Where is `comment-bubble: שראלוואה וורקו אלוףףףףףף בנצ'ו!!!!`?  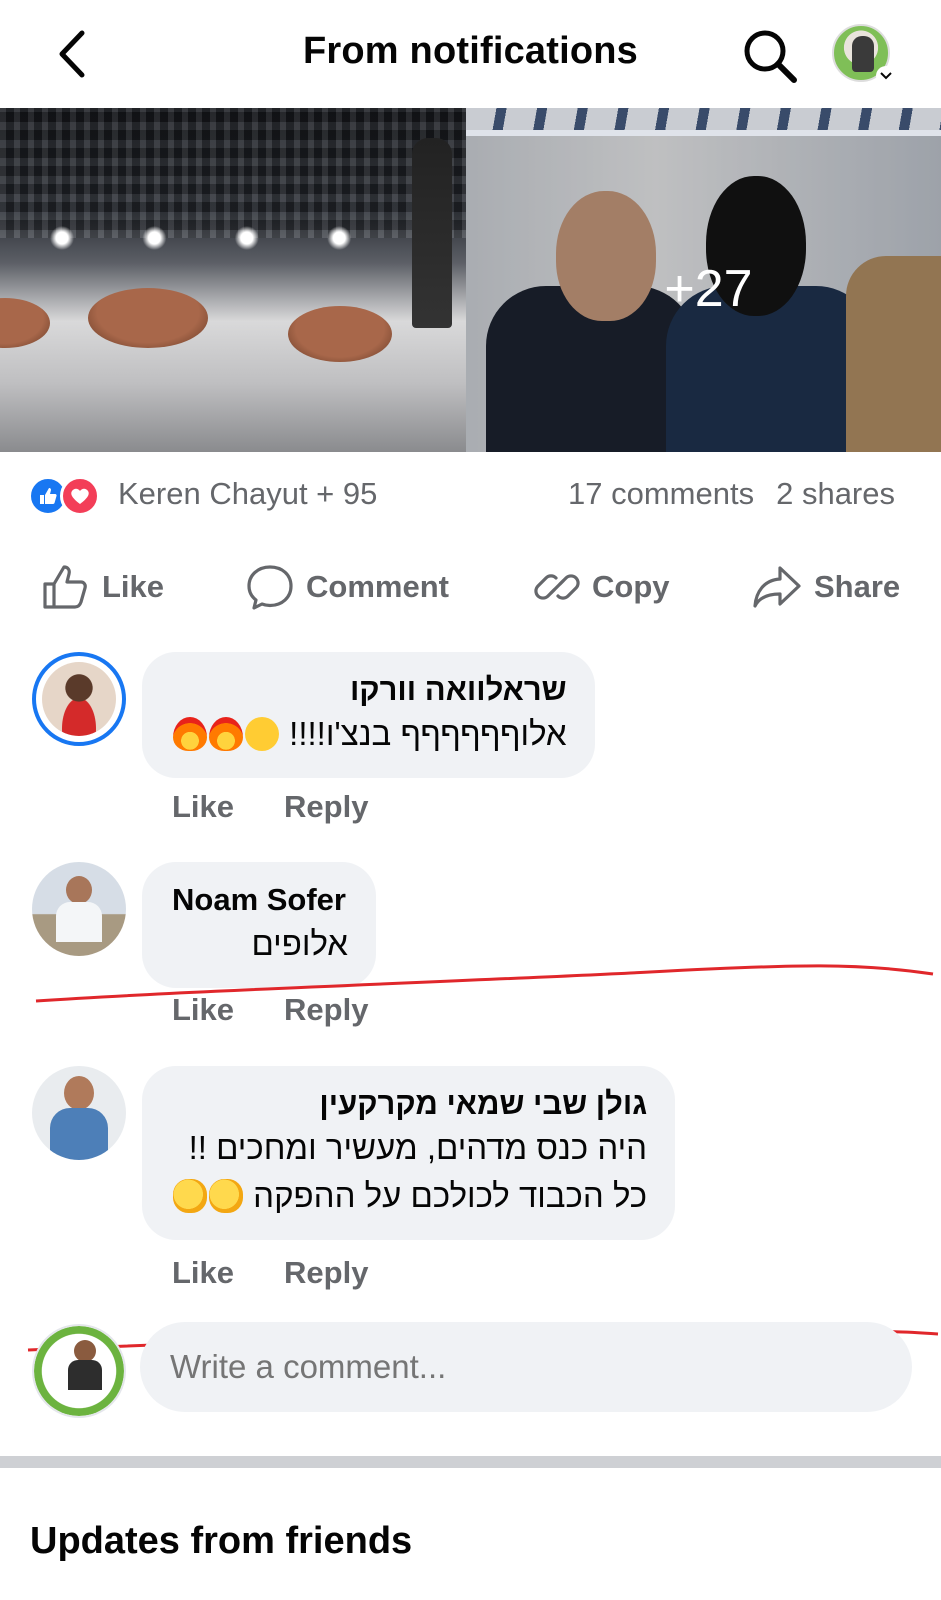
comment-bubble: שראלוואה וורקו אלוףףףףףף בנצ'ו!!!! is located at coordinates (368, 715).